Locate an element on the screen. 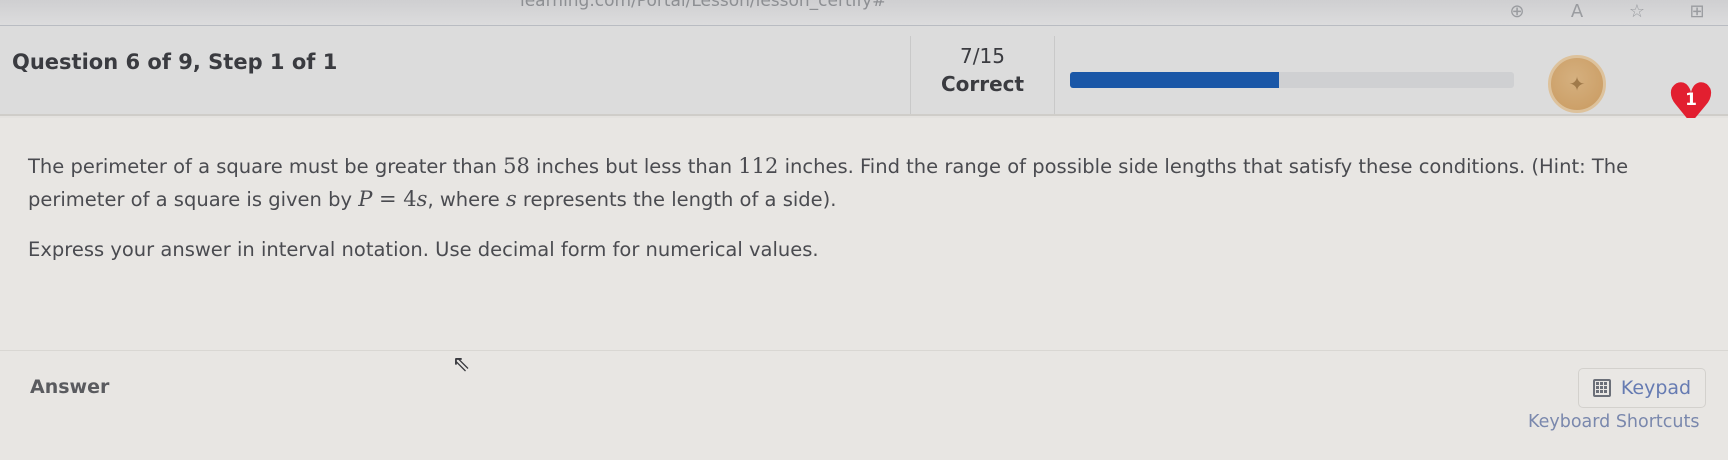  collections-icon: ⊞ is located at coordinates (1697, 11).